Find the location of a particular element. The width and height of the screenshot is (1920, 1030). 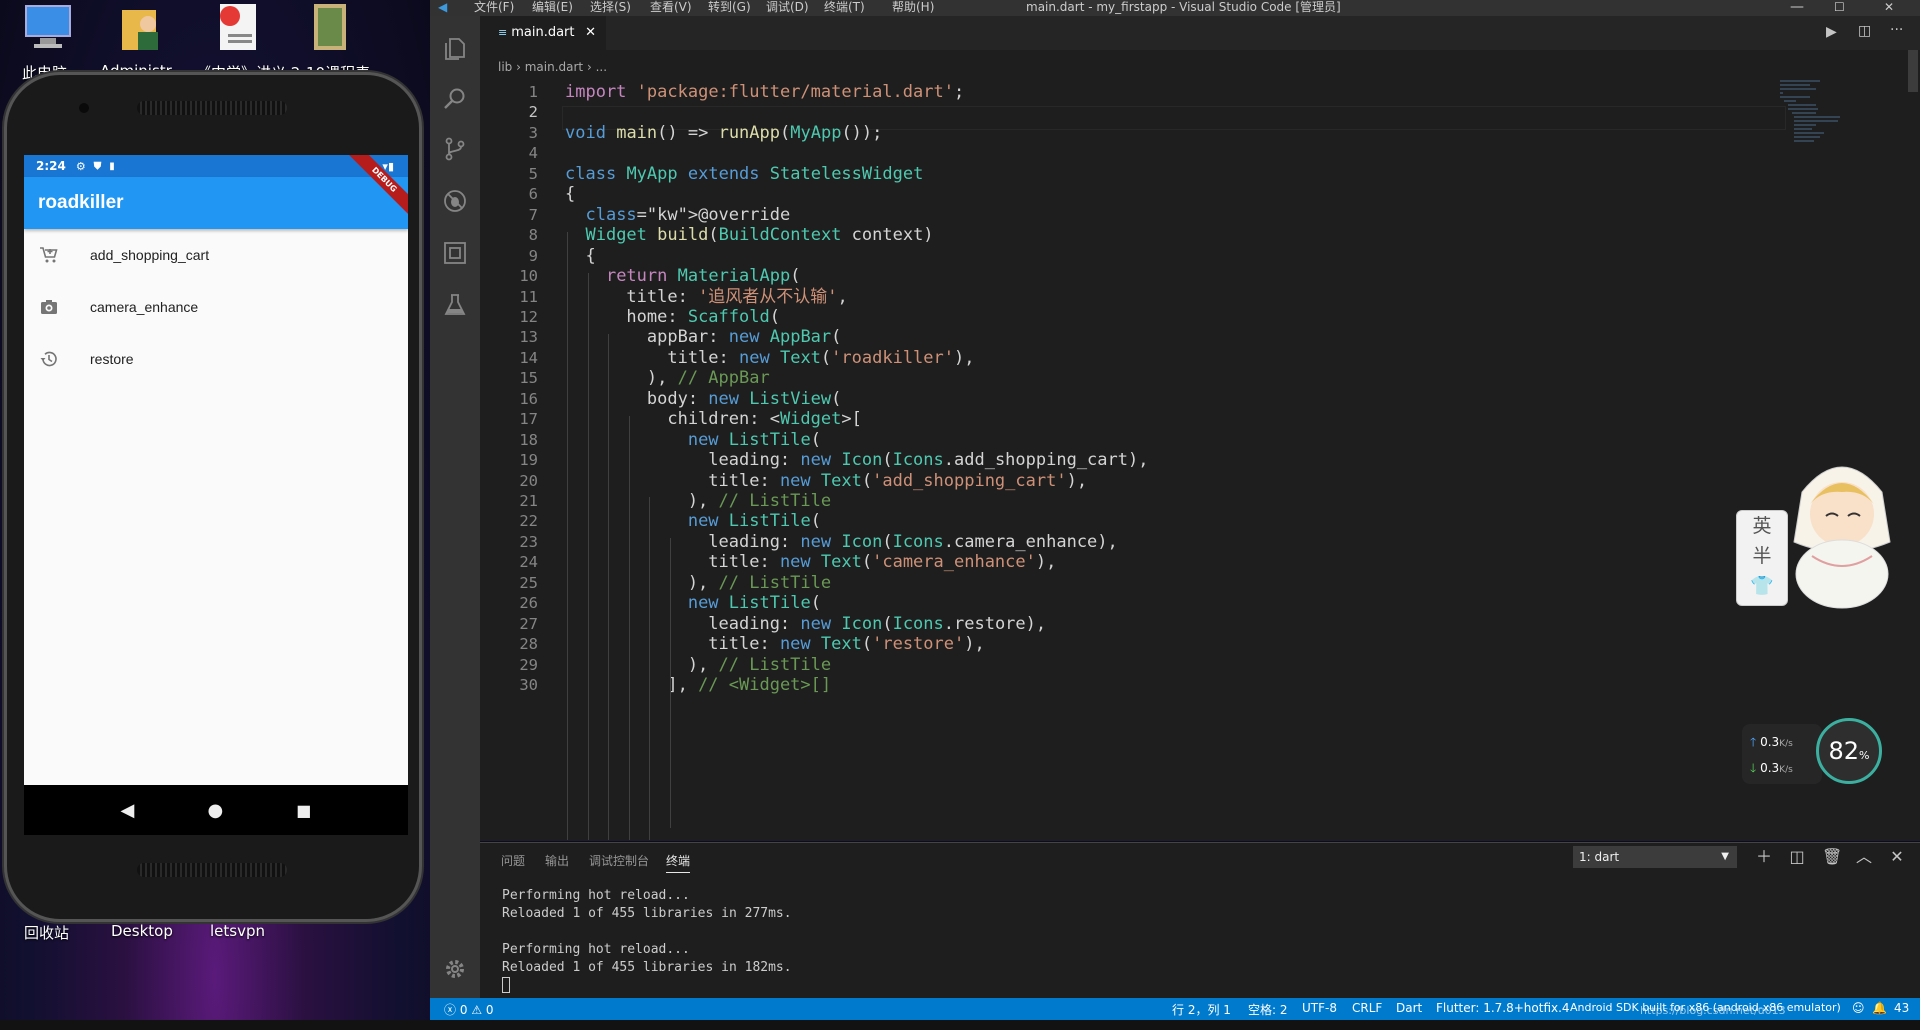

error-count: 0 is located at coordinates (463, 1010).